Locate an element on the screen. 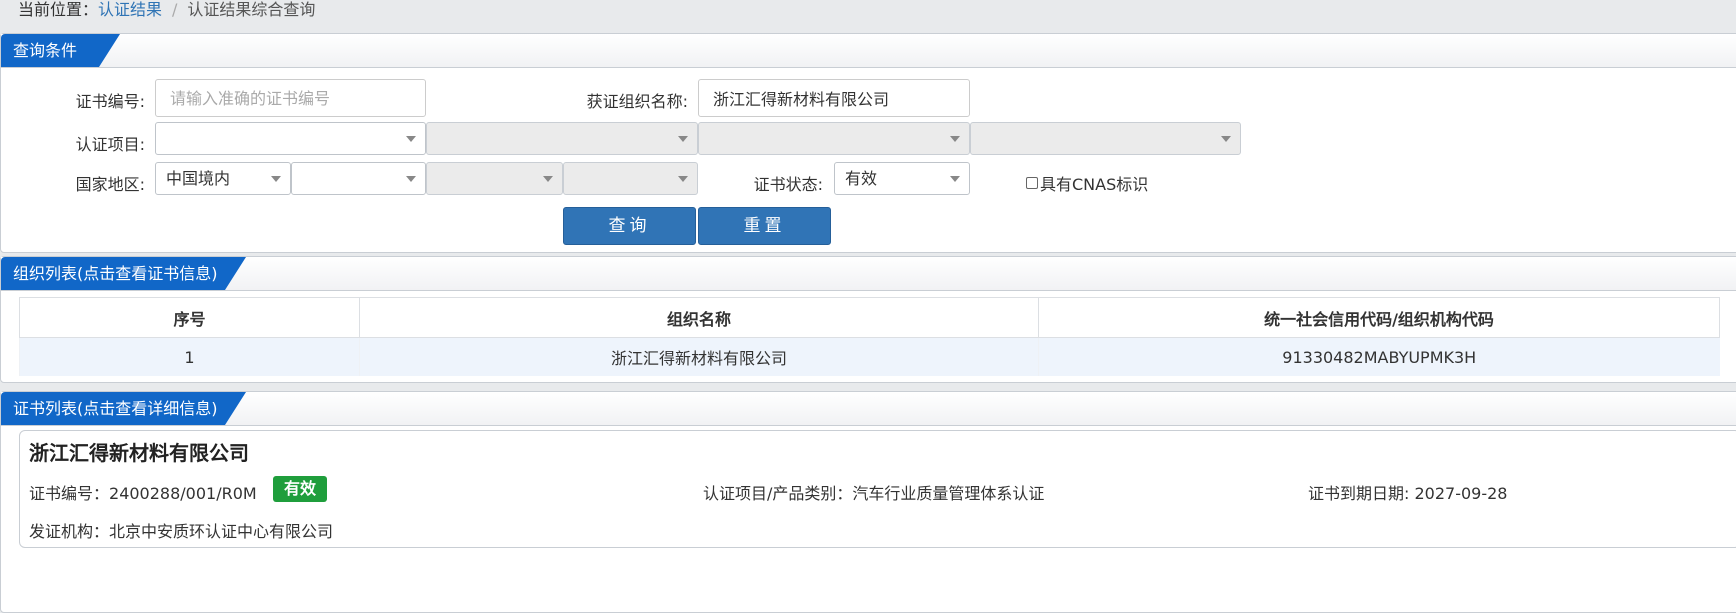 The width and height of the screenshot is (1736, 613). status-label: 证书状态: is located at coordinates (788, 184).